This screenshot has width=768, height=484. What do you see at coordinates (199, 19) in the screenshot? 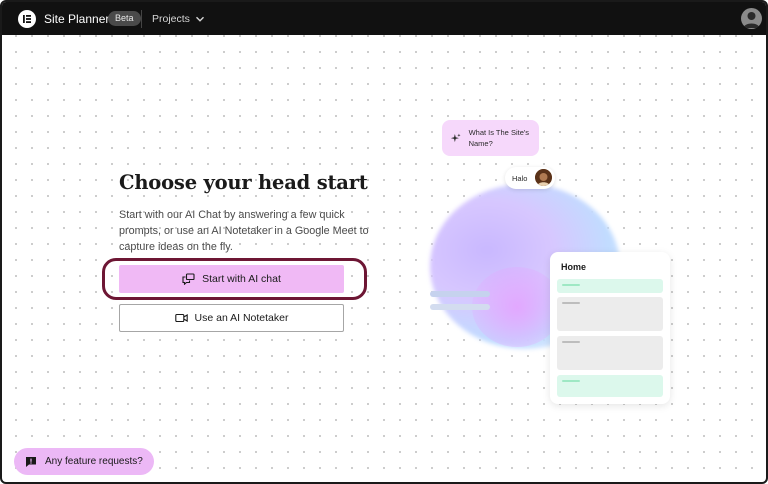
I see `chevron-down-icon` at bounding box center [199, 19].